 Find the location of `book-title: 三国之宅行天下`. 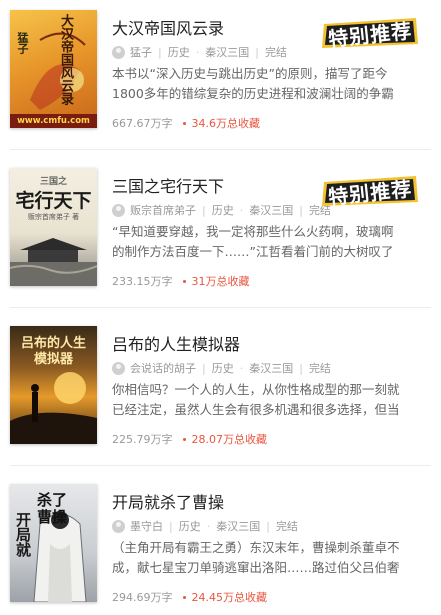

book-title: 三国之宅行天下 is located at coordinates (168, 185).